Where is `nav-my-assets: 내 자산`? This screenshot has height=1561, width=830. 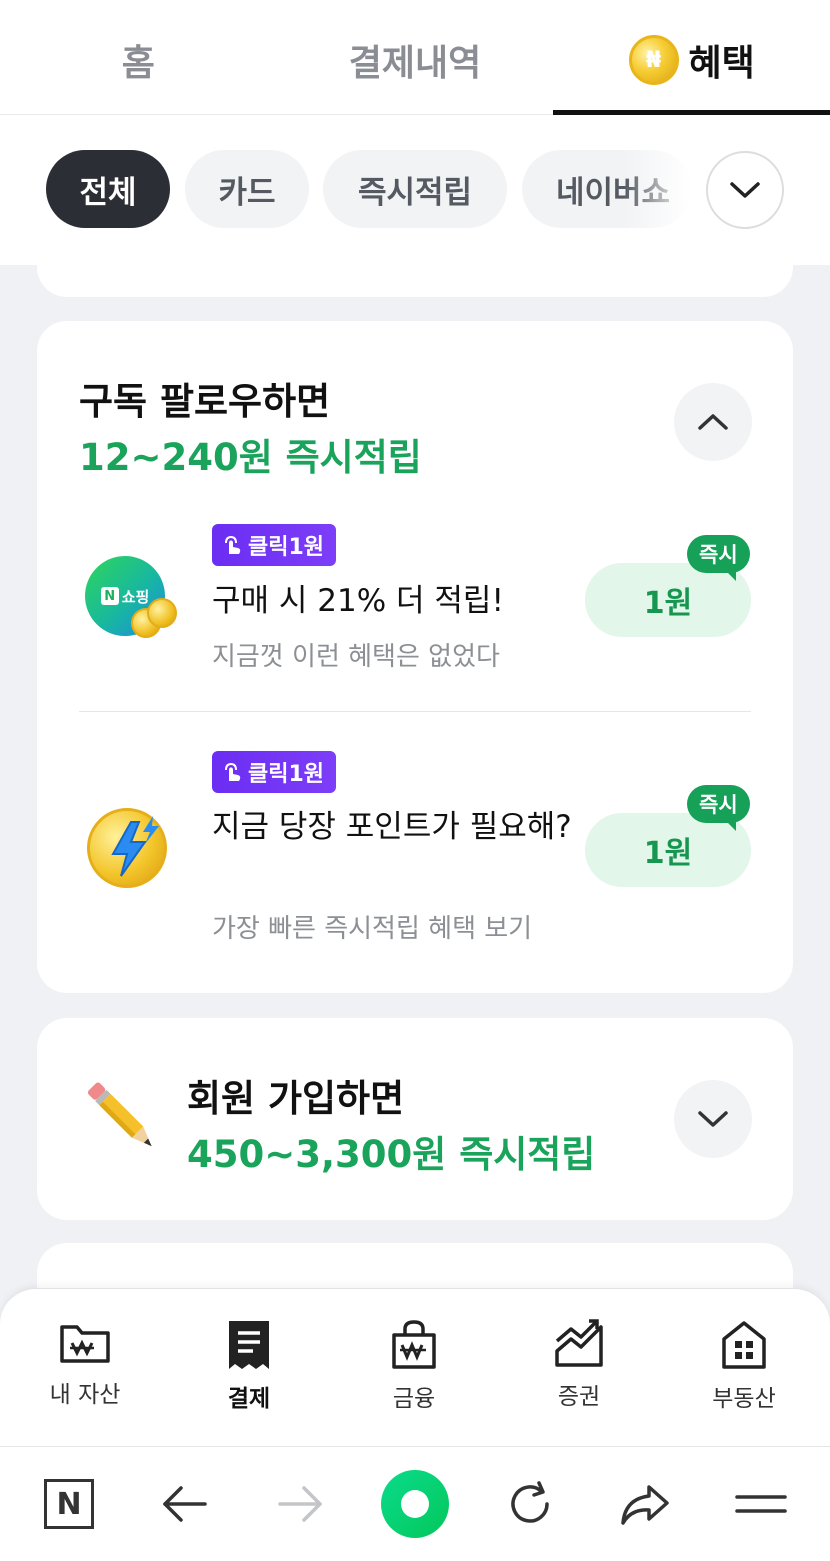 nav-my-assets: 내 자산 is located at coordinates (85, 1364).